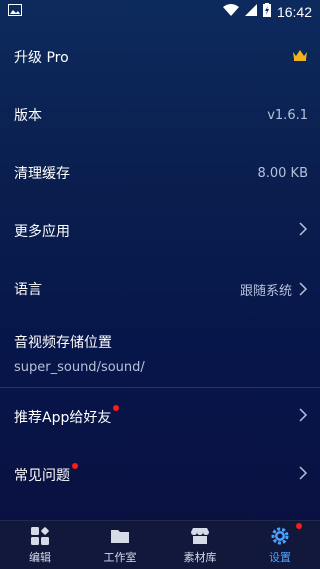  Describe the element at coordinates (40, 557) in the screenshot. I see `nav-edit-label: 编辑` at that location.